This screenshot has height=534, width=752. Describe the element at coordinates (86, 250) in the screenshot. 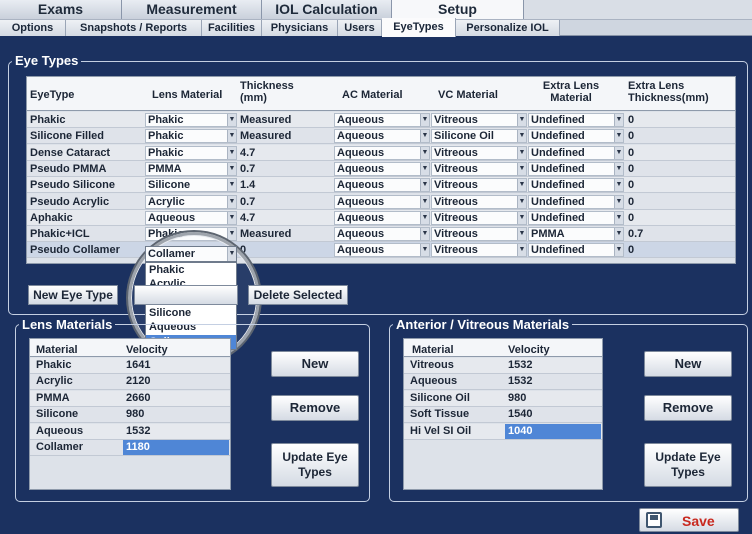

I see `eye-type-name: Pseudo Collamer` at that location.